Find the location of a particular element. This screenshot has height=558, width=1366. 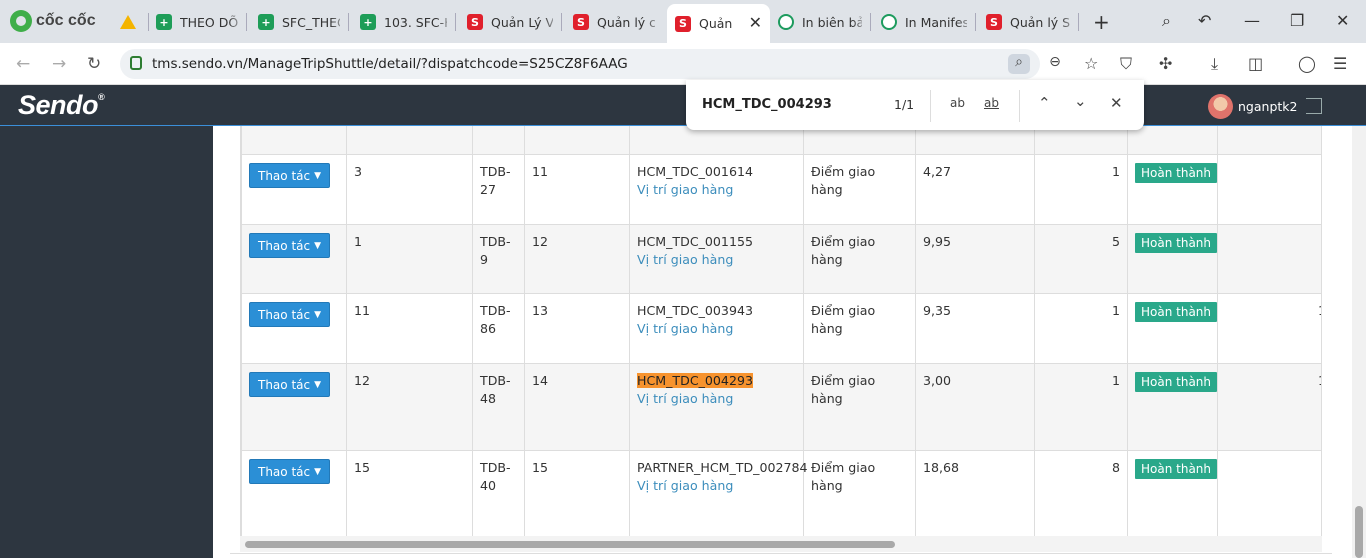

vertical-scrollbar is located at coordinates (1359, 342).